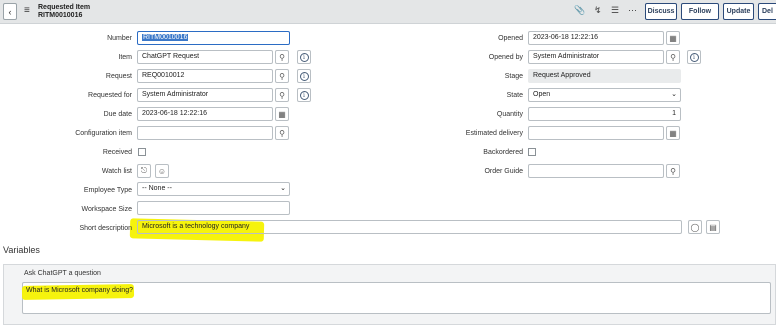 The height and width of the screenshot is (325, 776). Describe the element at coordinates (205, 133) in the screenshot. I see `configuration-item-field` at that location.